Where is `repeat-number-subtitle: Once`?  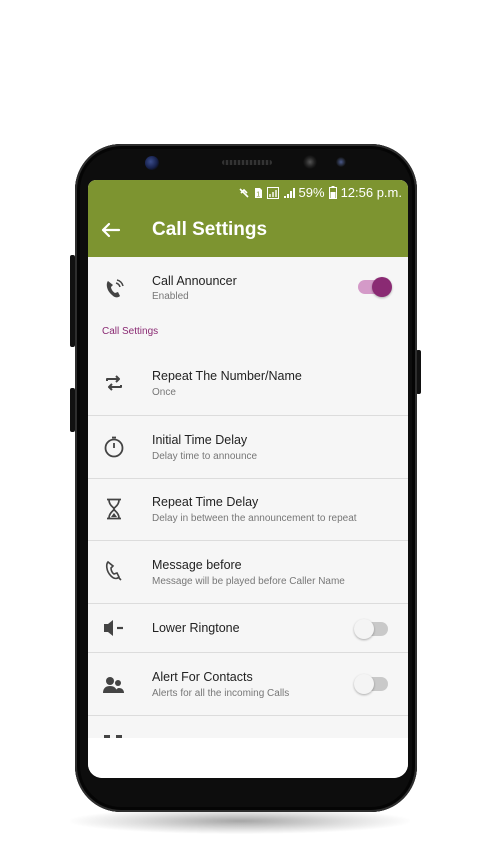 repeat-number-subtitle: Once is located at coordinates (164, 392).